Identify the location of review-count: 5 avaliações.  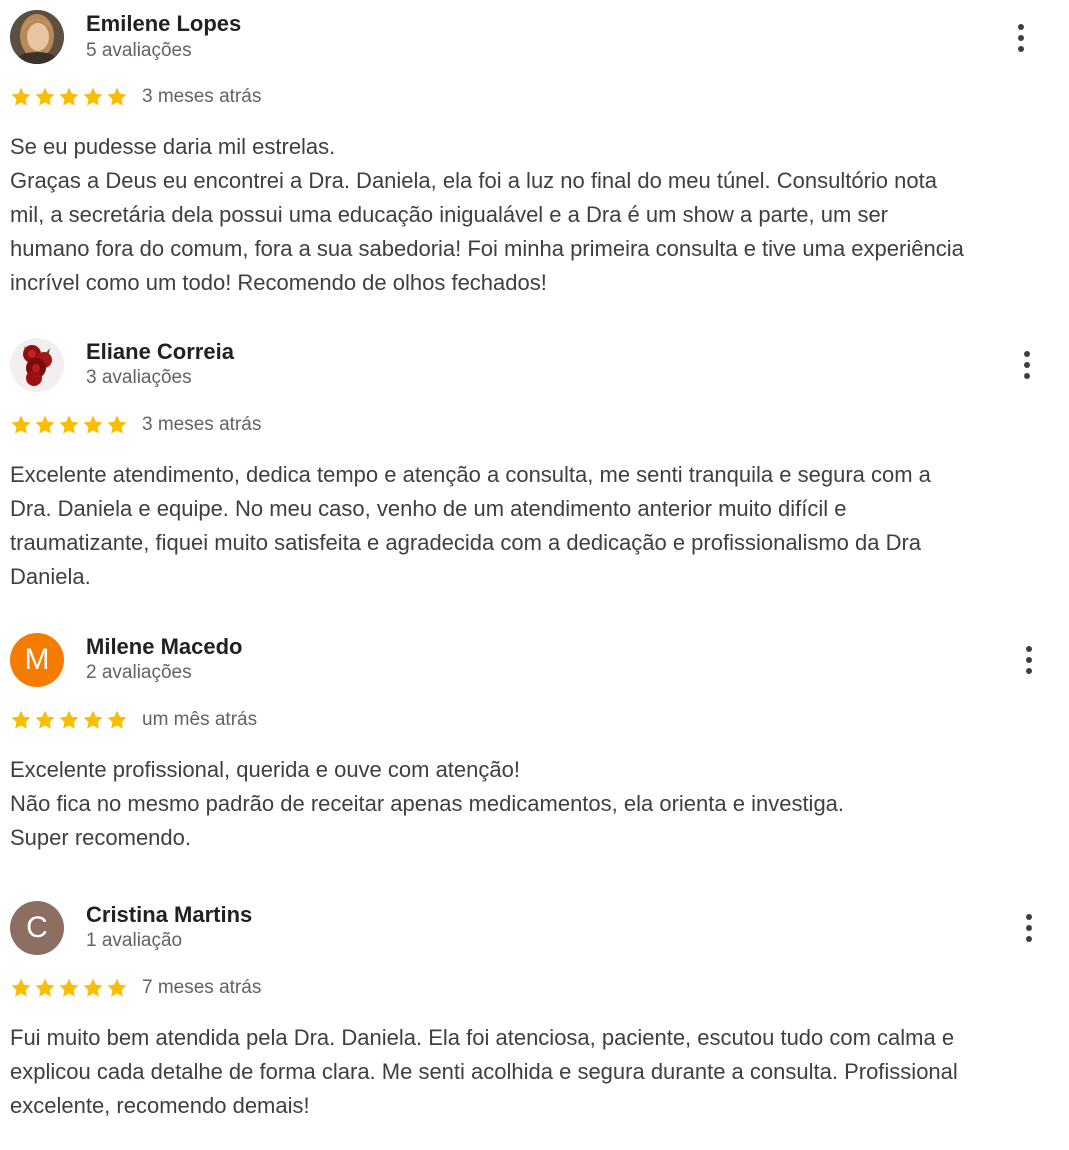
(139, 50).